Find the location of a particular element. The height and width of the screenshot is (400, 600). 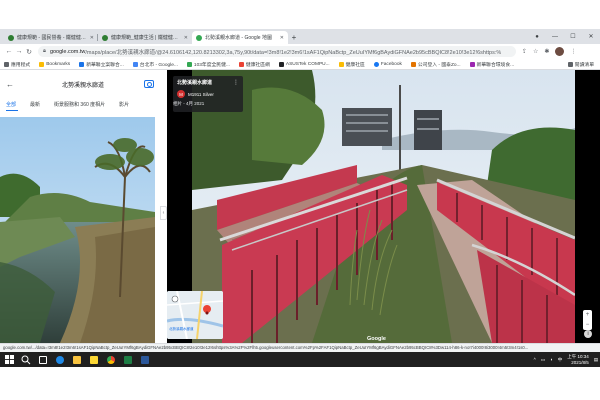

reading-list-icon is located at coordinates (570, 64).